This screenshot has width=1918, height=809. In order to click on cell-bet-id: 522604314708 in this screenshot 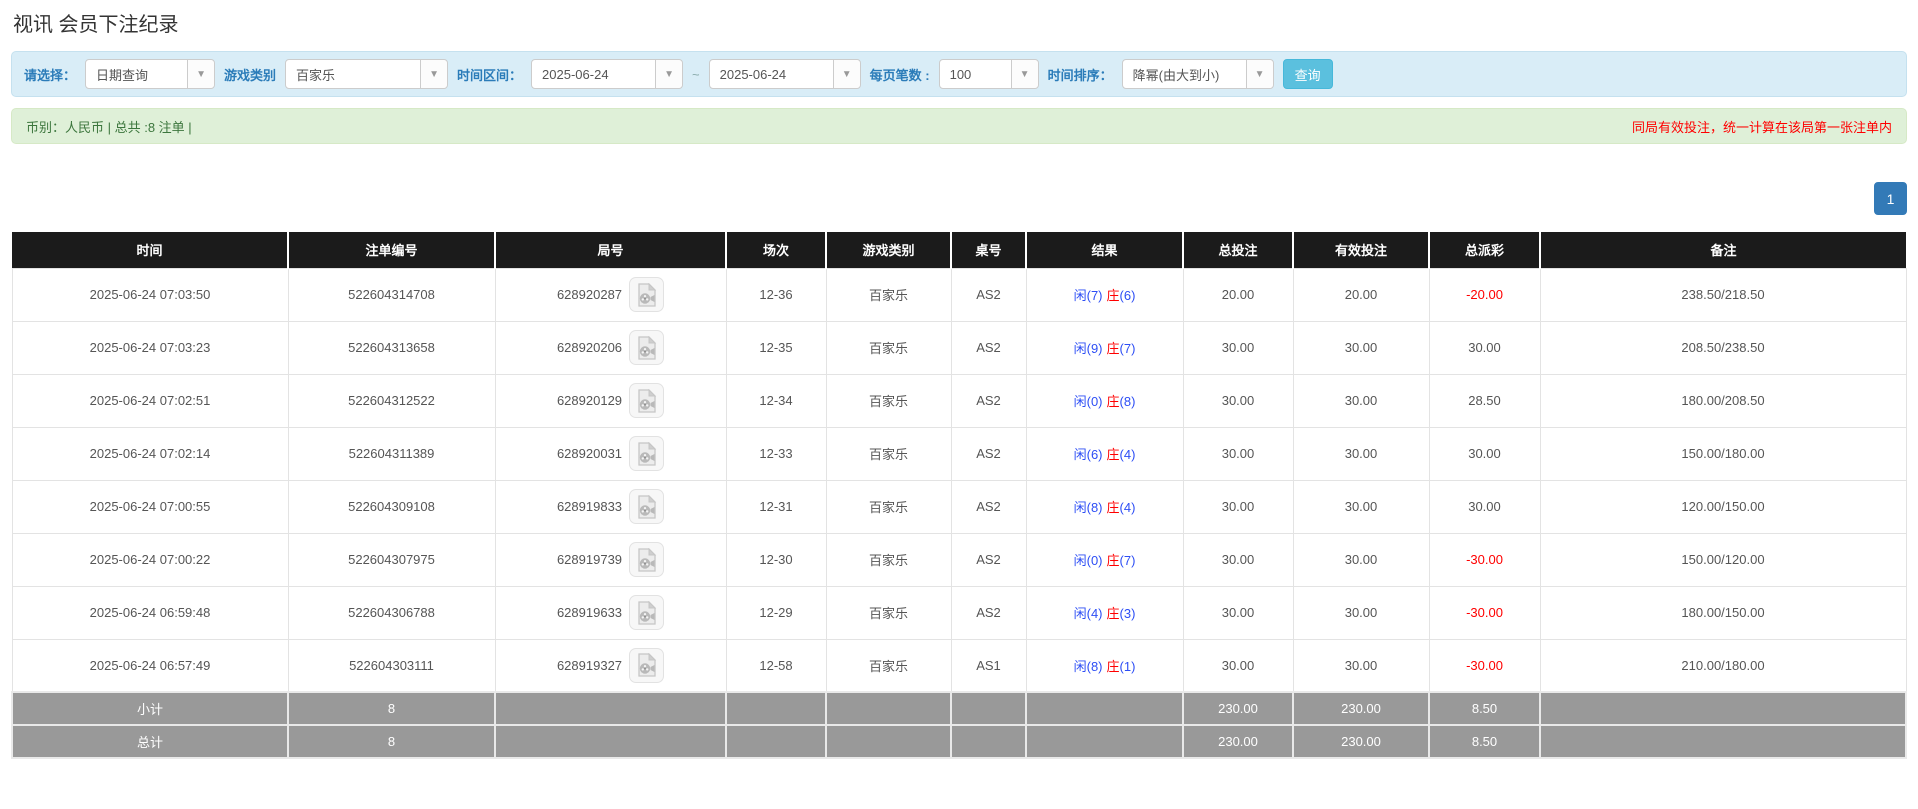, I will do `click(391, 294)`.